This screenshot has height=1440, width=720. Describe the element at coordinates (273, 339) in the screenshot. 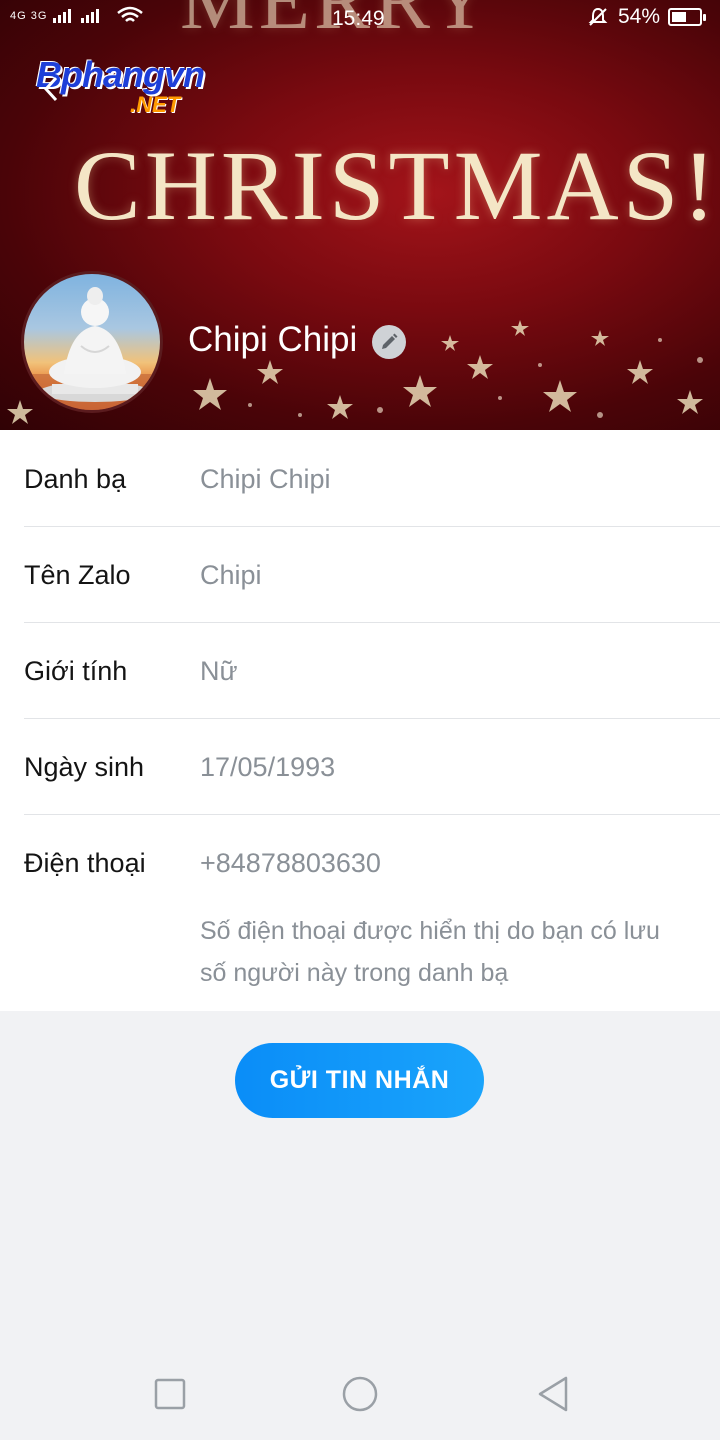

I see `profile-name: Chipi Chipi` at that location.